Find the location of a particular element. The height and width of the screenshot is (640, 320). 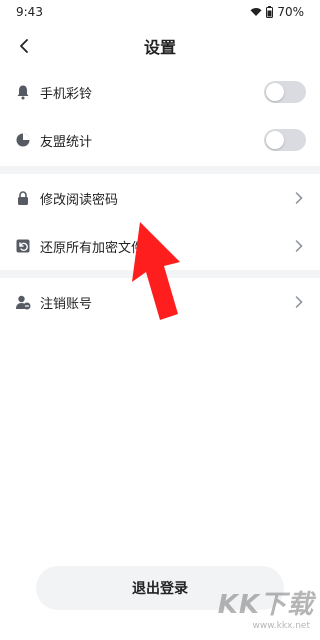

setting-row-change-password: 修改阅读密码 is located at coordinates (160, 198).